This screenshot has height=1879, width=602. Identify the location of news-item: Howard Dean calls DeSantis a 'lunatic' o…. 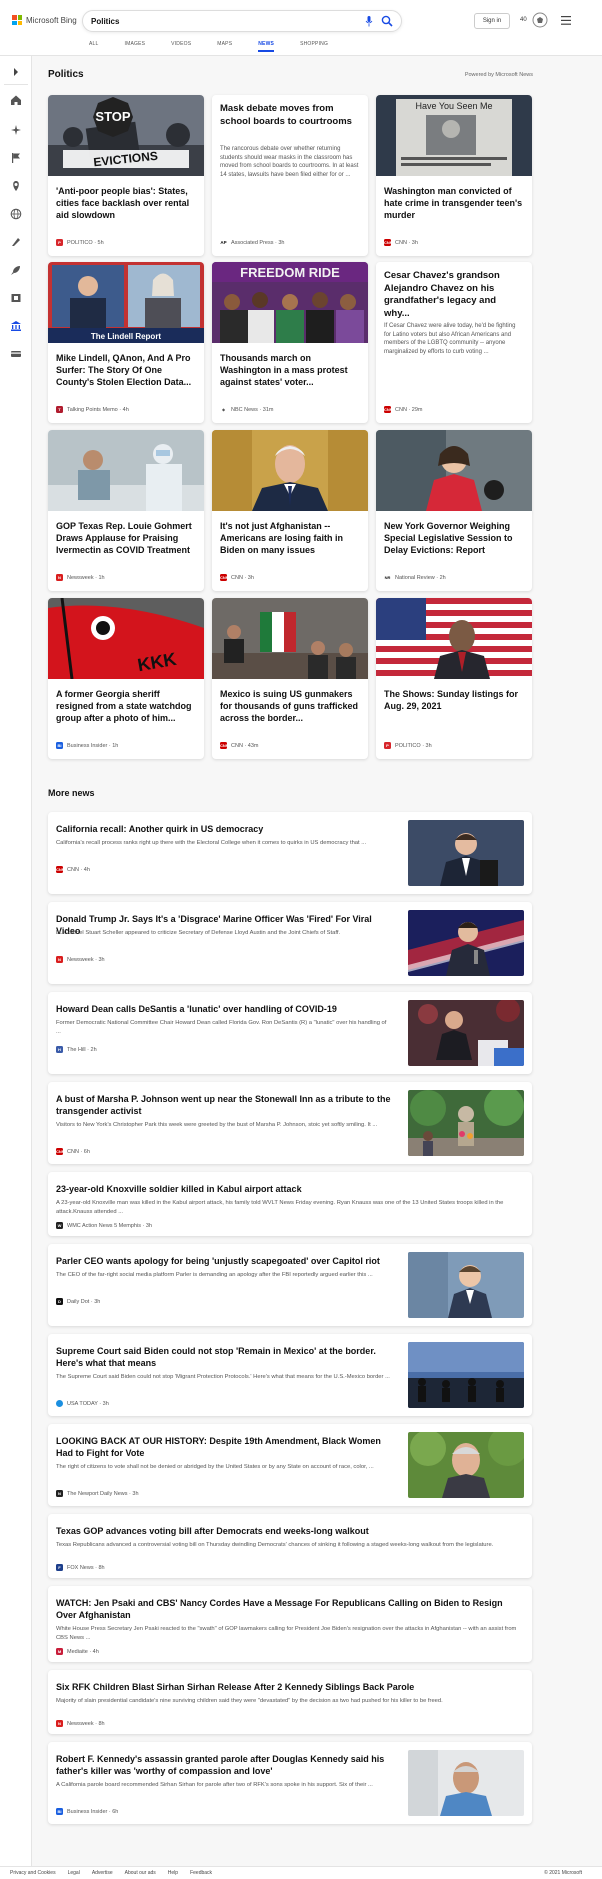
(290, 1033).